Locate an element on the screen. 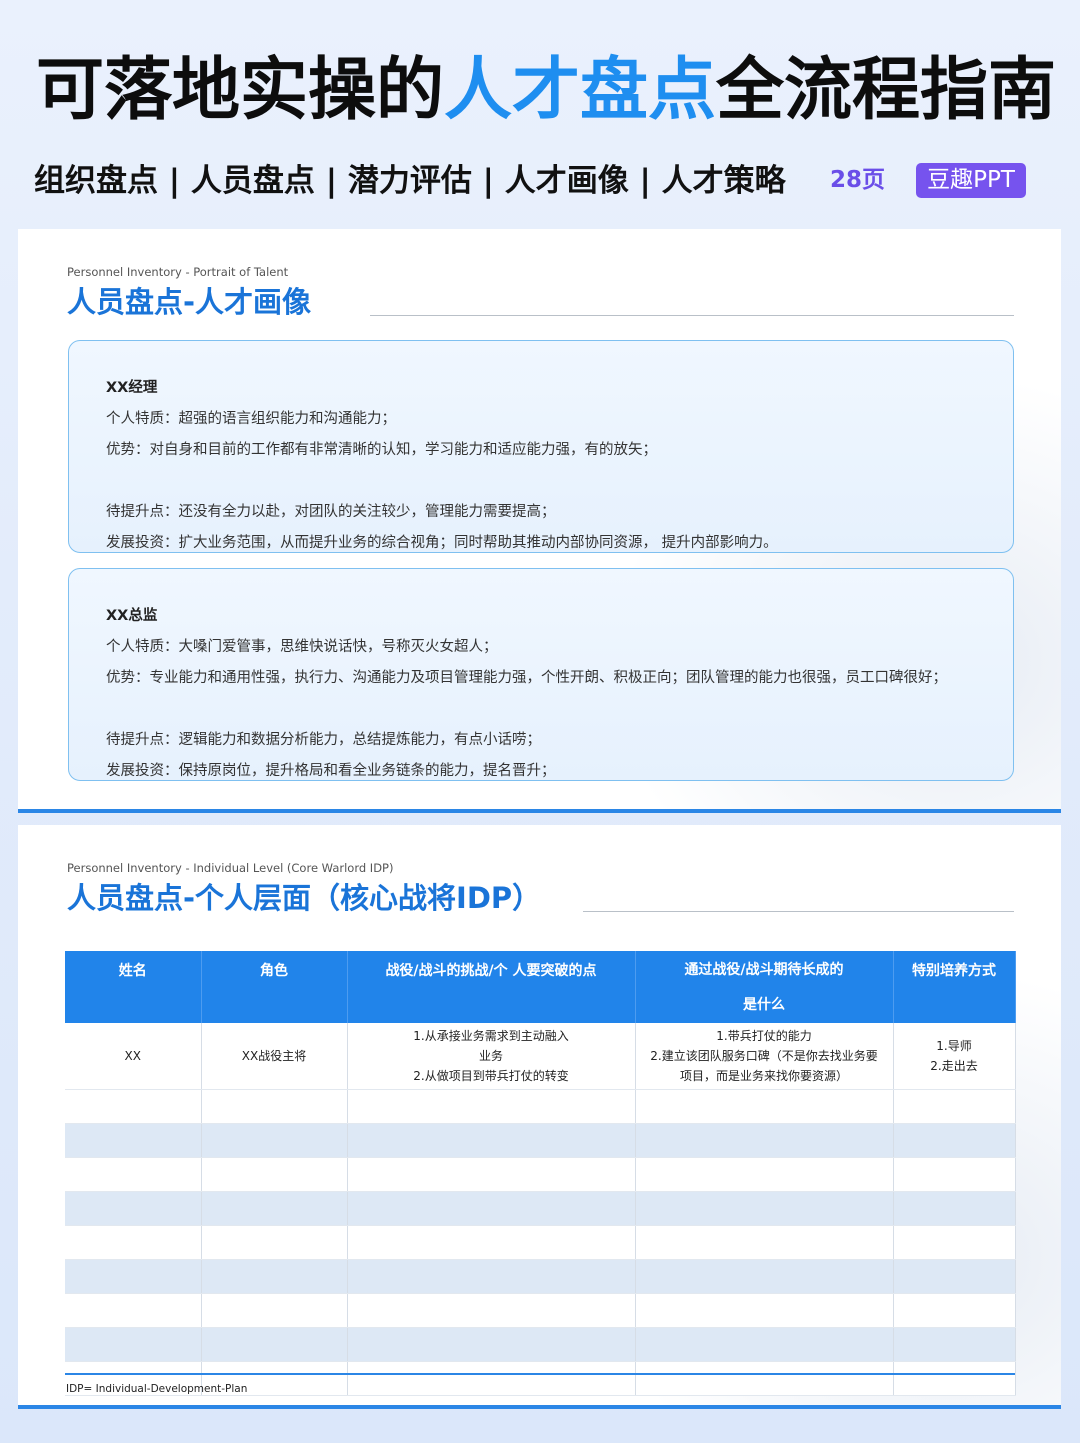 The image size is (1080, 1443). col-header-role: 角色 is located at coordinates (274, 987).